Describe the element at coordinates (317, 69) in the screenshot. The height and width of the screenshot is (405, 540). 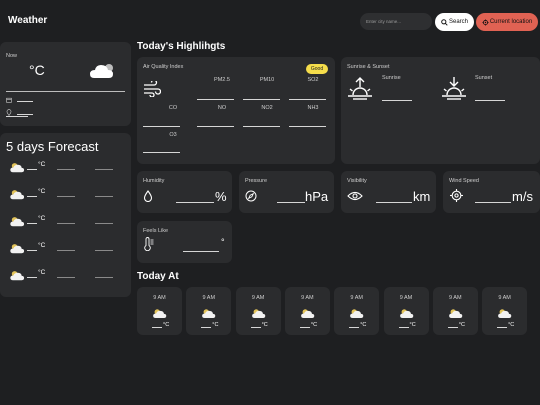
I see `aqi-status-badge: Good` at that location.